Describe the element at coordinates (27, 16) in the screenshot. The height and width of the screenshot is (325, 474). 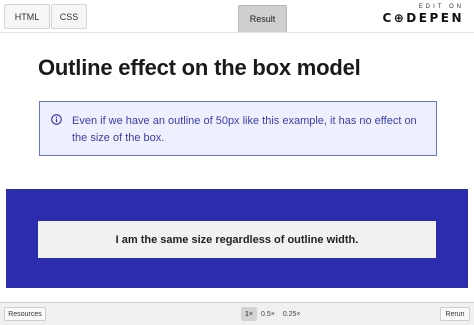
I see `tab-html: HTML` at that location.